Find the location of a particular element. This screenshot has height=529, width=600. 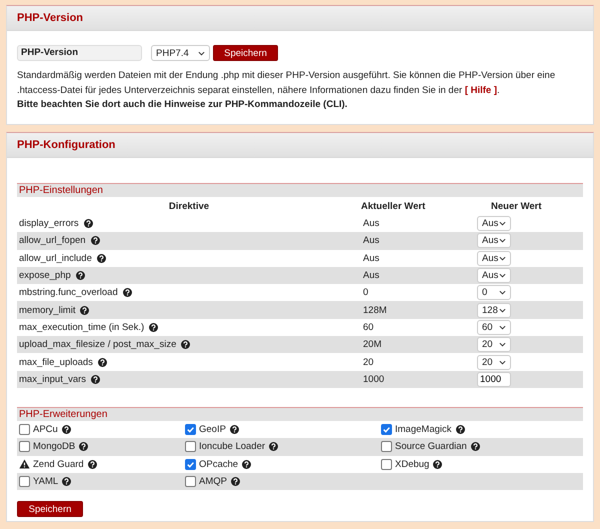

section-title: PHP-Einstellungen is located at coordinates (61, 190).